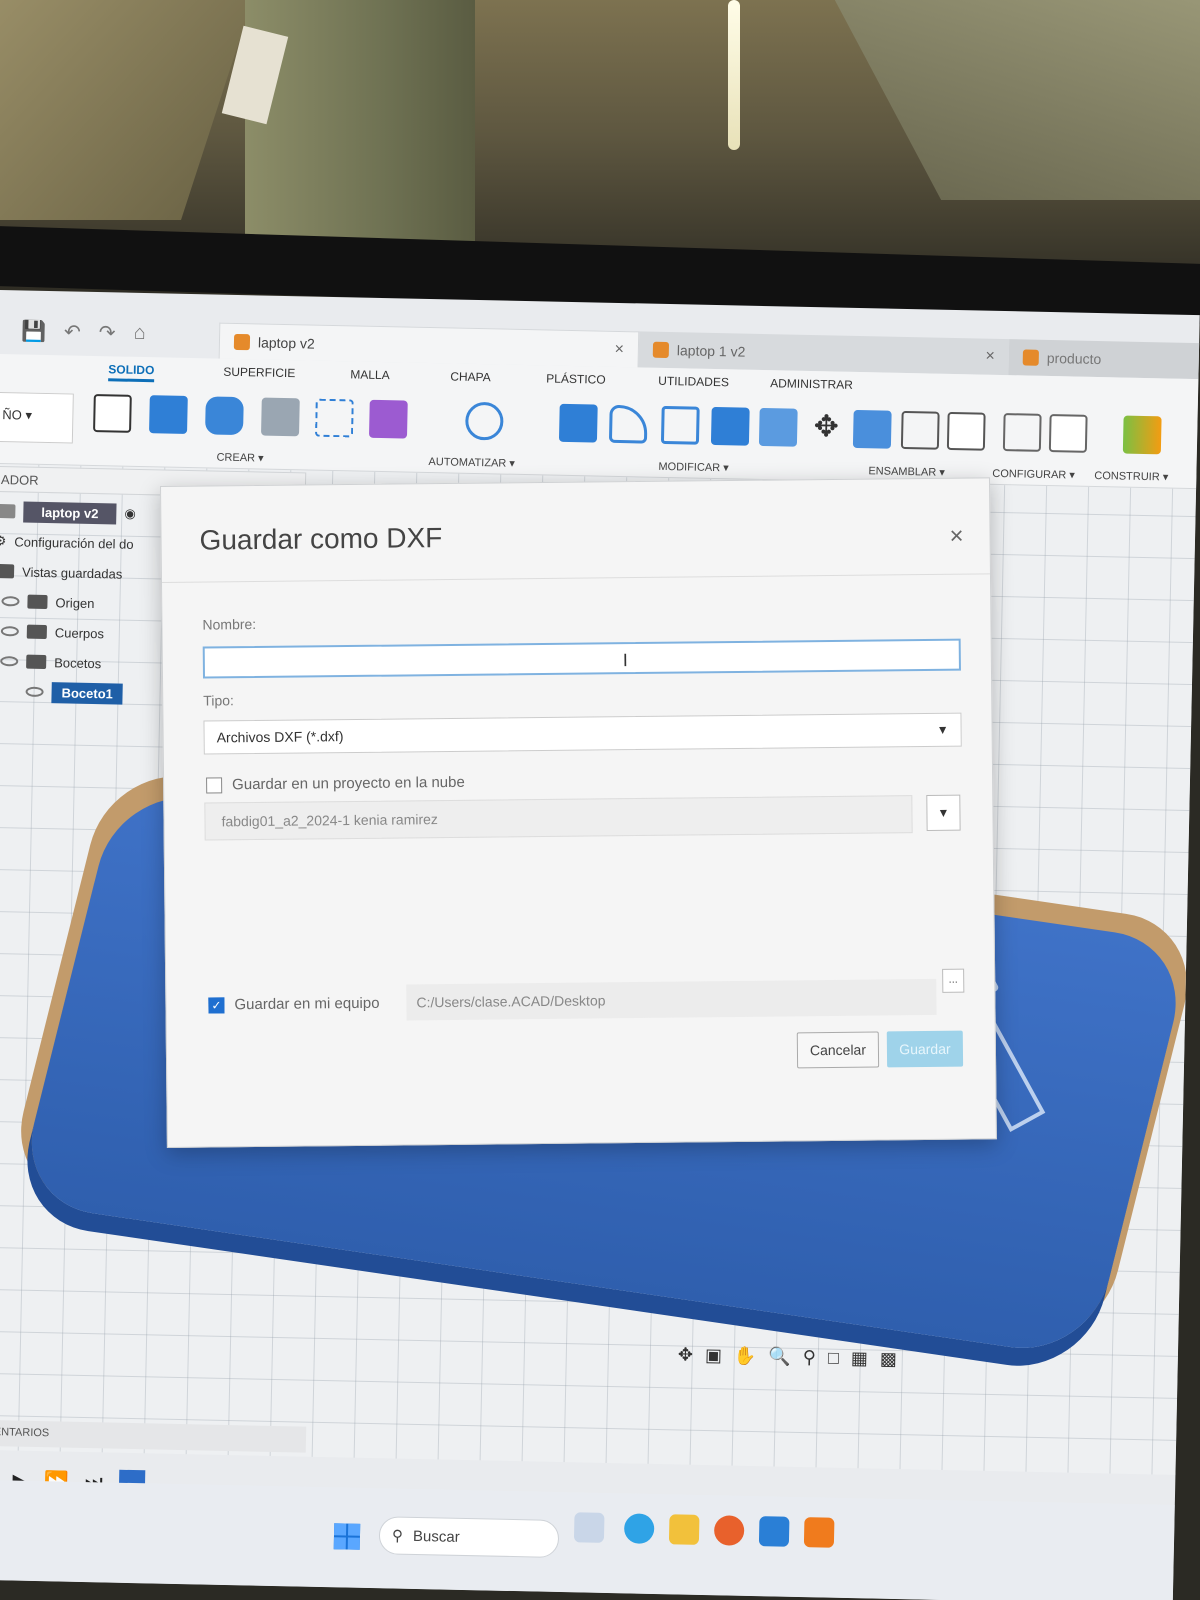 The height and width of the screenshot is (1600, 1200). I want to click on move-icon: ✥, so click(826, 428).